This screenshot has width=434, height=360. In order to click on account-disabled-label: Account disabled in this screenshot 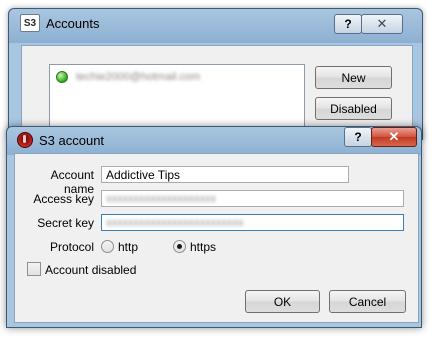, I will do `click(90, 270)`.